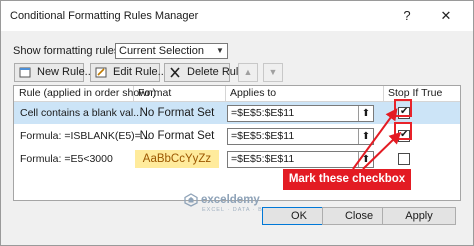 This screenshot has width=474, height=246. I want to click on exceldemy-logo-icon, so click(191, 200).